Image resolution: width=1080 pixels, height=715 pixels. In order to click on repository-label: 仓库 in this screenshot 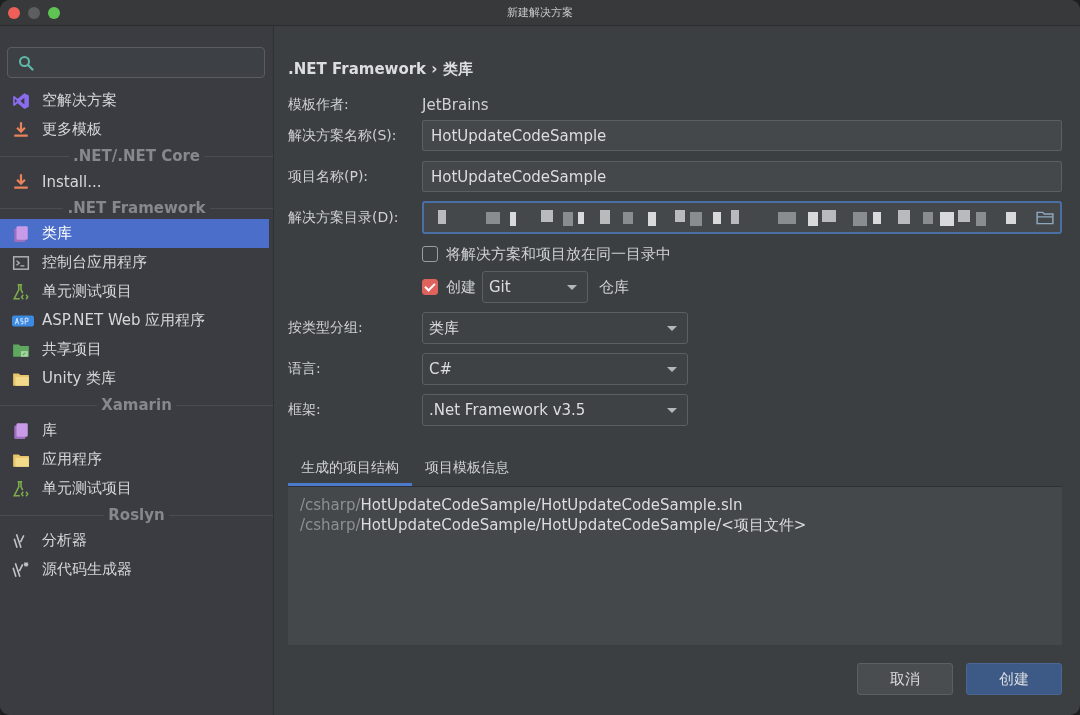, I will do `click(614, 287)`.